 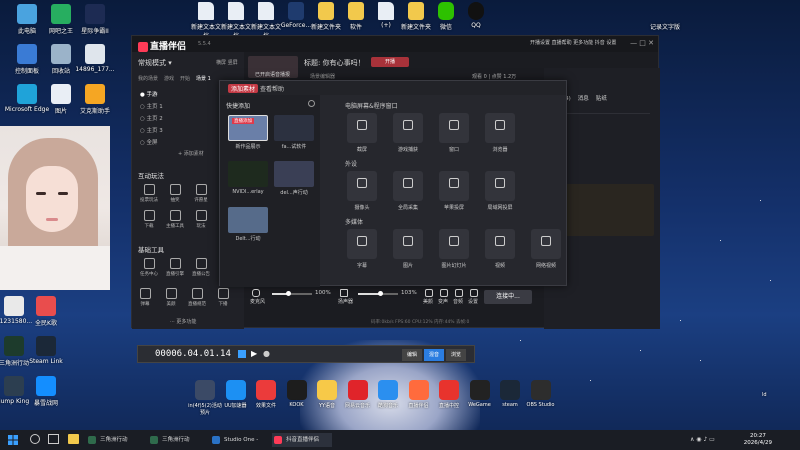 I want to click on desktop-icon: 星际争霸II, so click(x=95, y=19).